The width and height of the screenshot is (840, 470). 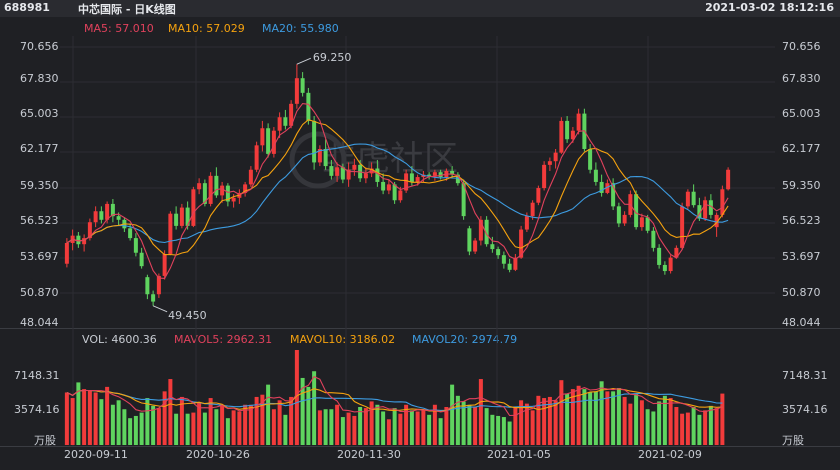 I want to click on volume-unit-right: 万股, so click(x=793, y=440).